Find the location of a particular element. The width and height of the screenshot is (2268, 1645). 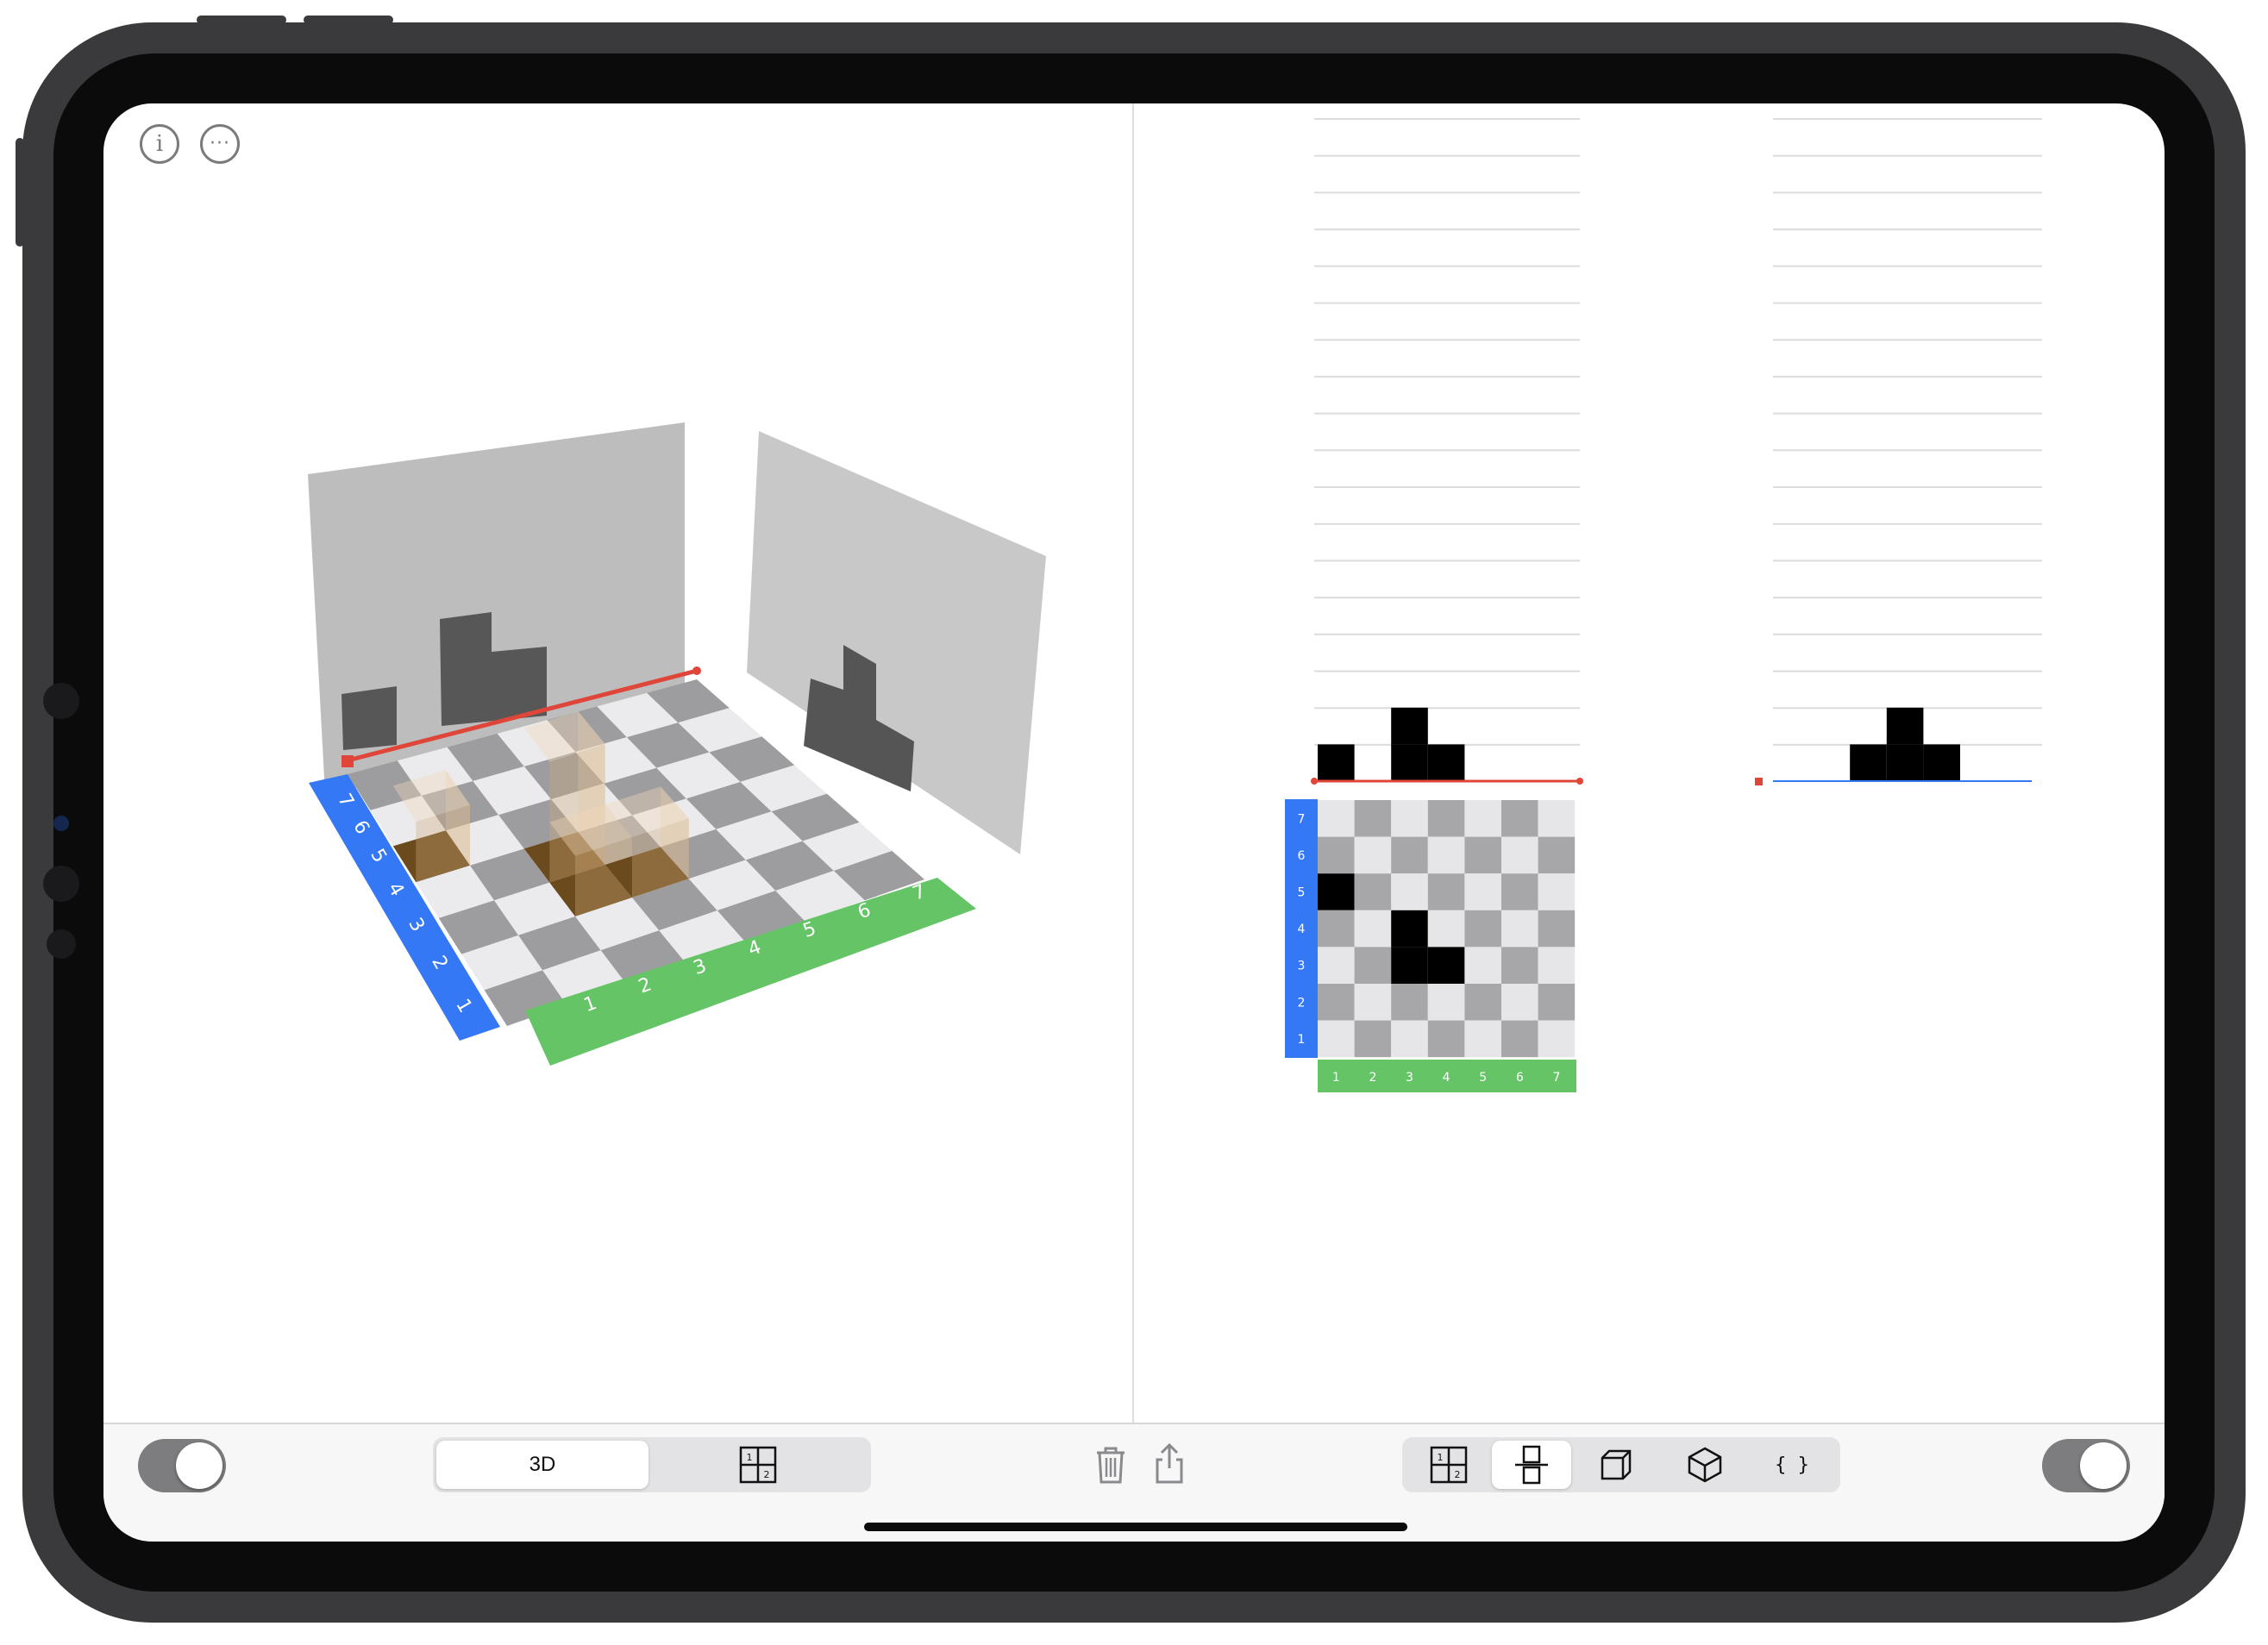

stacked-squares-icon is located at coordinates (1531, 1465).